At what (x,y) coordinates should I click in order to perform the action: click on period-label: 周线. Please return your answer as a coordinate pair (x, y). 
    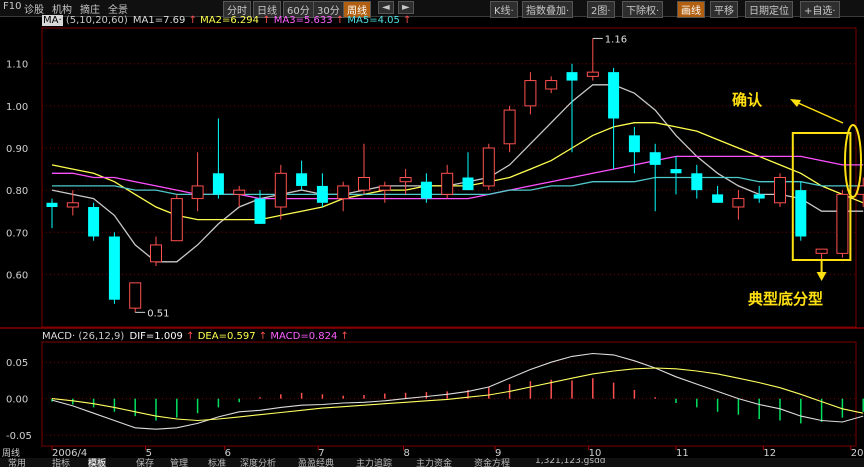
    Looking at the image, I should click on (11, 452).